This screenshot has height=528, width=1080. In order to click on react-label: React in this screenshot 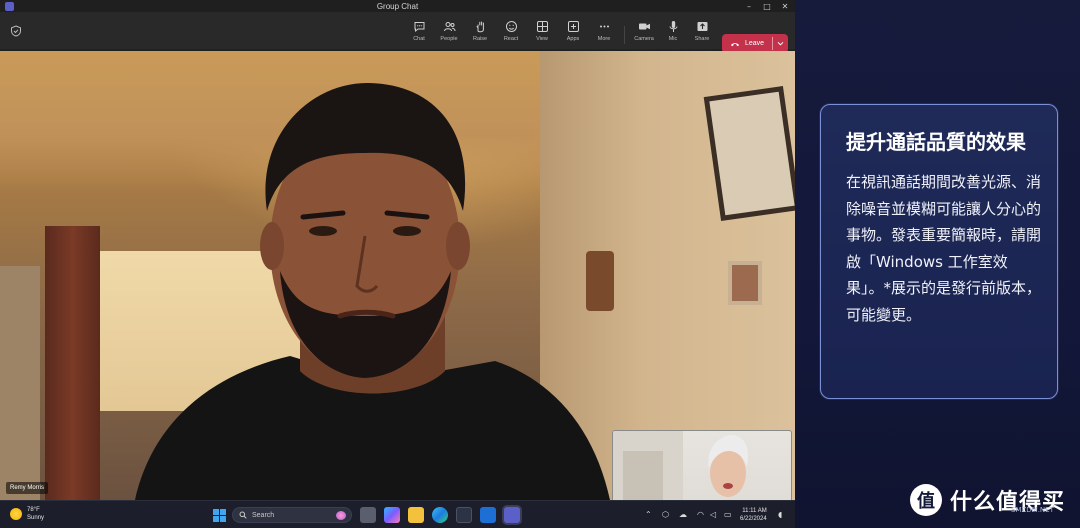, I will do `click(511, 39)`.